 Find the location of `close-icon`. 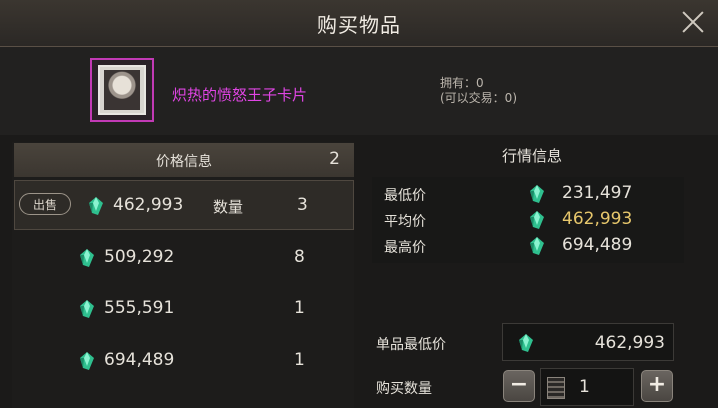

close-icon is located at coordinates (693, 22).